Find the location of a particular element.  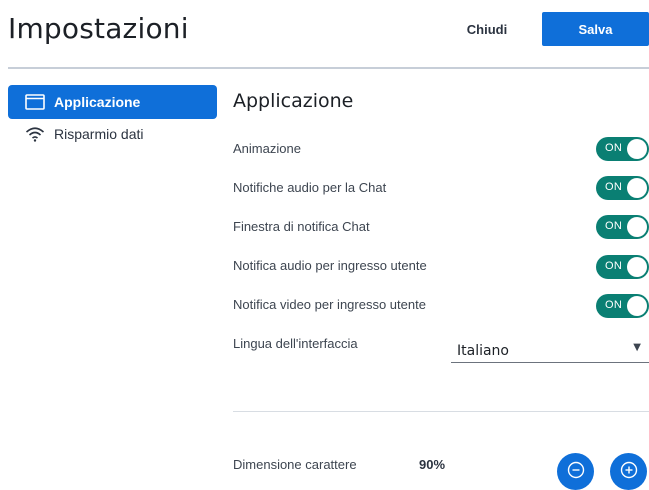

sidebar-item-risparmio-dati: Risparmio dati is located at coordinates (112, 134).